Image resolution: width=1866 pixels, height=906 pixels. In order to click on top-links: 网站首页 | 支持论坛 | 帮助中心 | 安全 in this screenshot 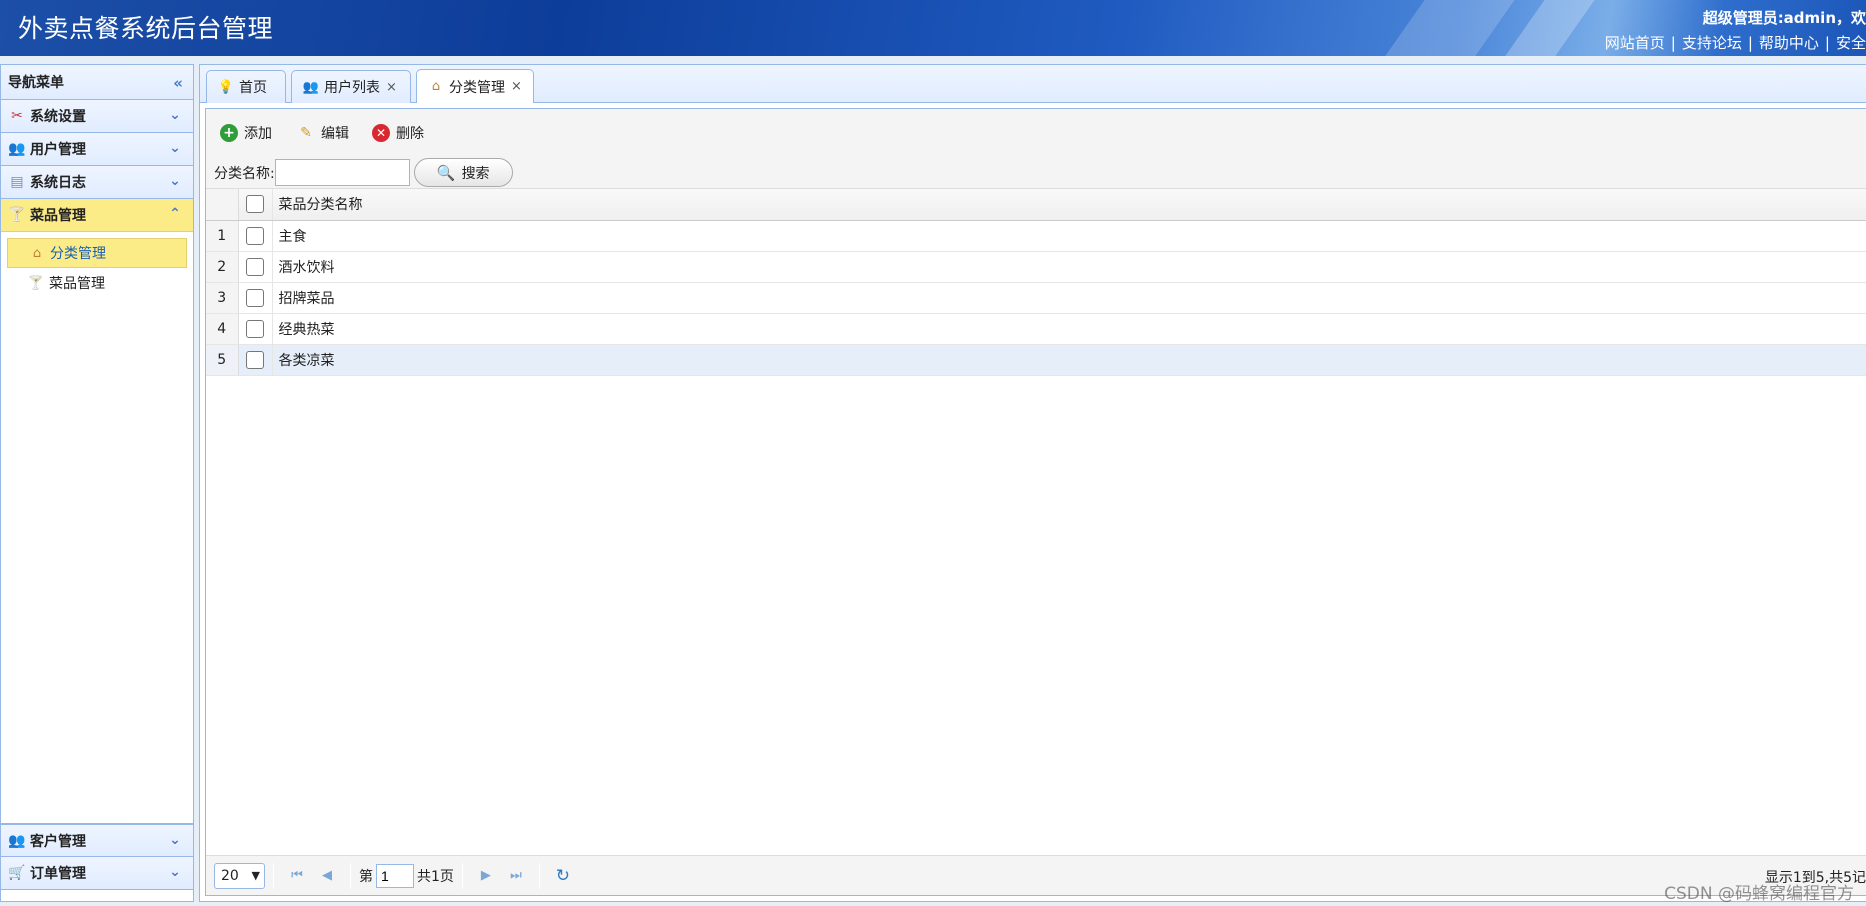, I will do `click(1735, 43)`.